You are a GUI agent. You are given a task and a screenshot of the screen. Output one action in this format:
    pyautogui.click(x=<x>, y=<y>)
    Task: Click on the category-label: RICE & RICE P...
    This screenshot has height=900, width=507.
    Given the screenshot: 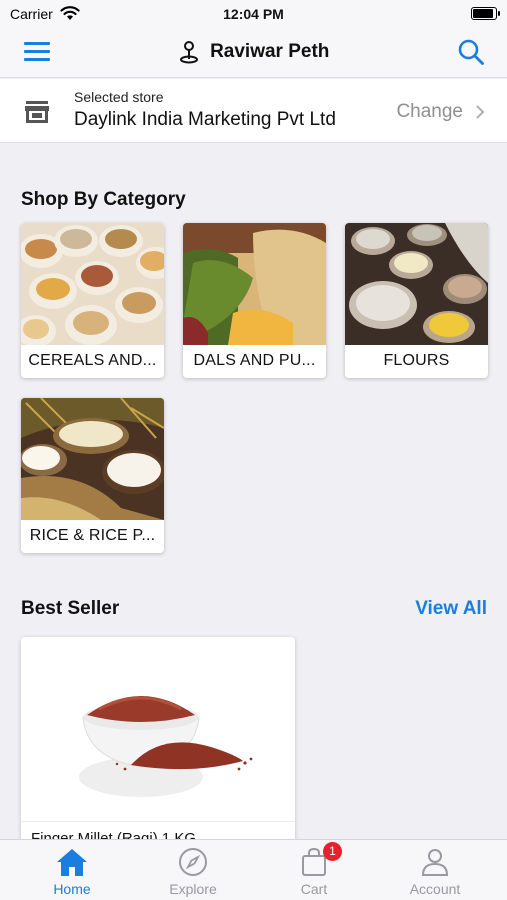 What is the action you would take?
    pyautogui.click(x=92, y=535)
    